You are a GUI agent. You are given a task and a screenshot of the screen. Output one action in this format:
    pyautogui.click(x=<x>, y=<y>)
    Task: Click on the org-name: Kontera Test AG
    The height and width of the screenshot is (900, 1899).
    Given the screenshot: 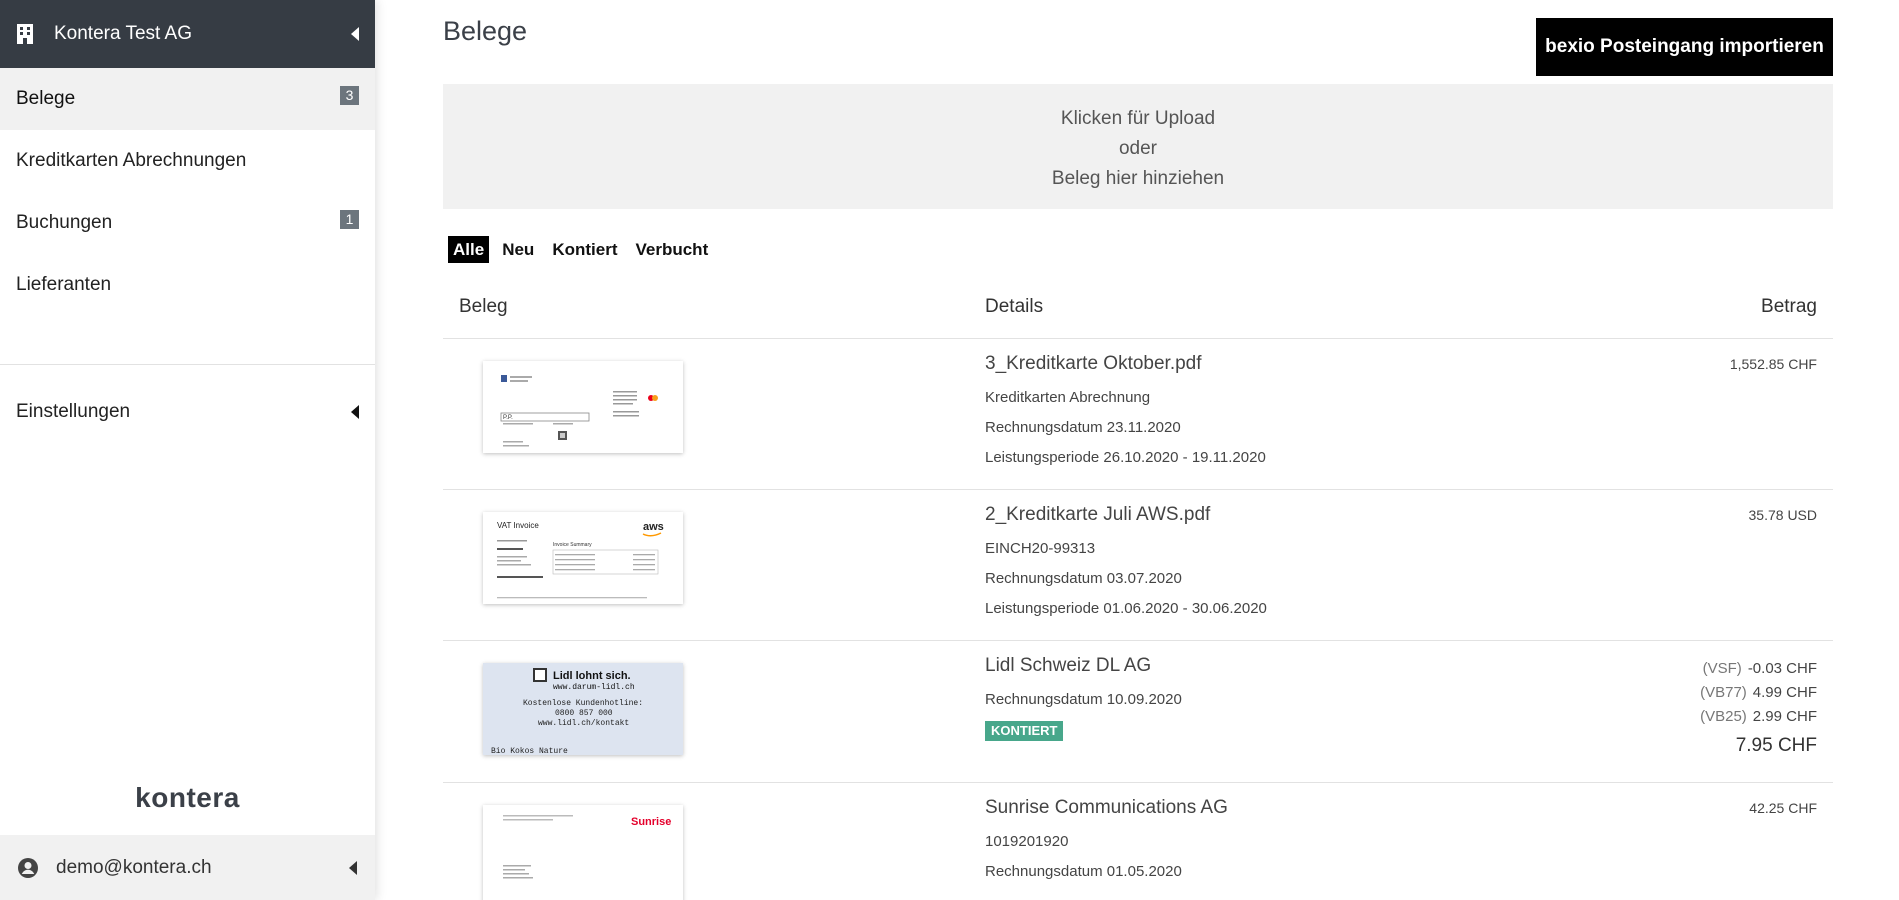 What is the action you would take?
    pyautogui.click(x=123, y=33)
    